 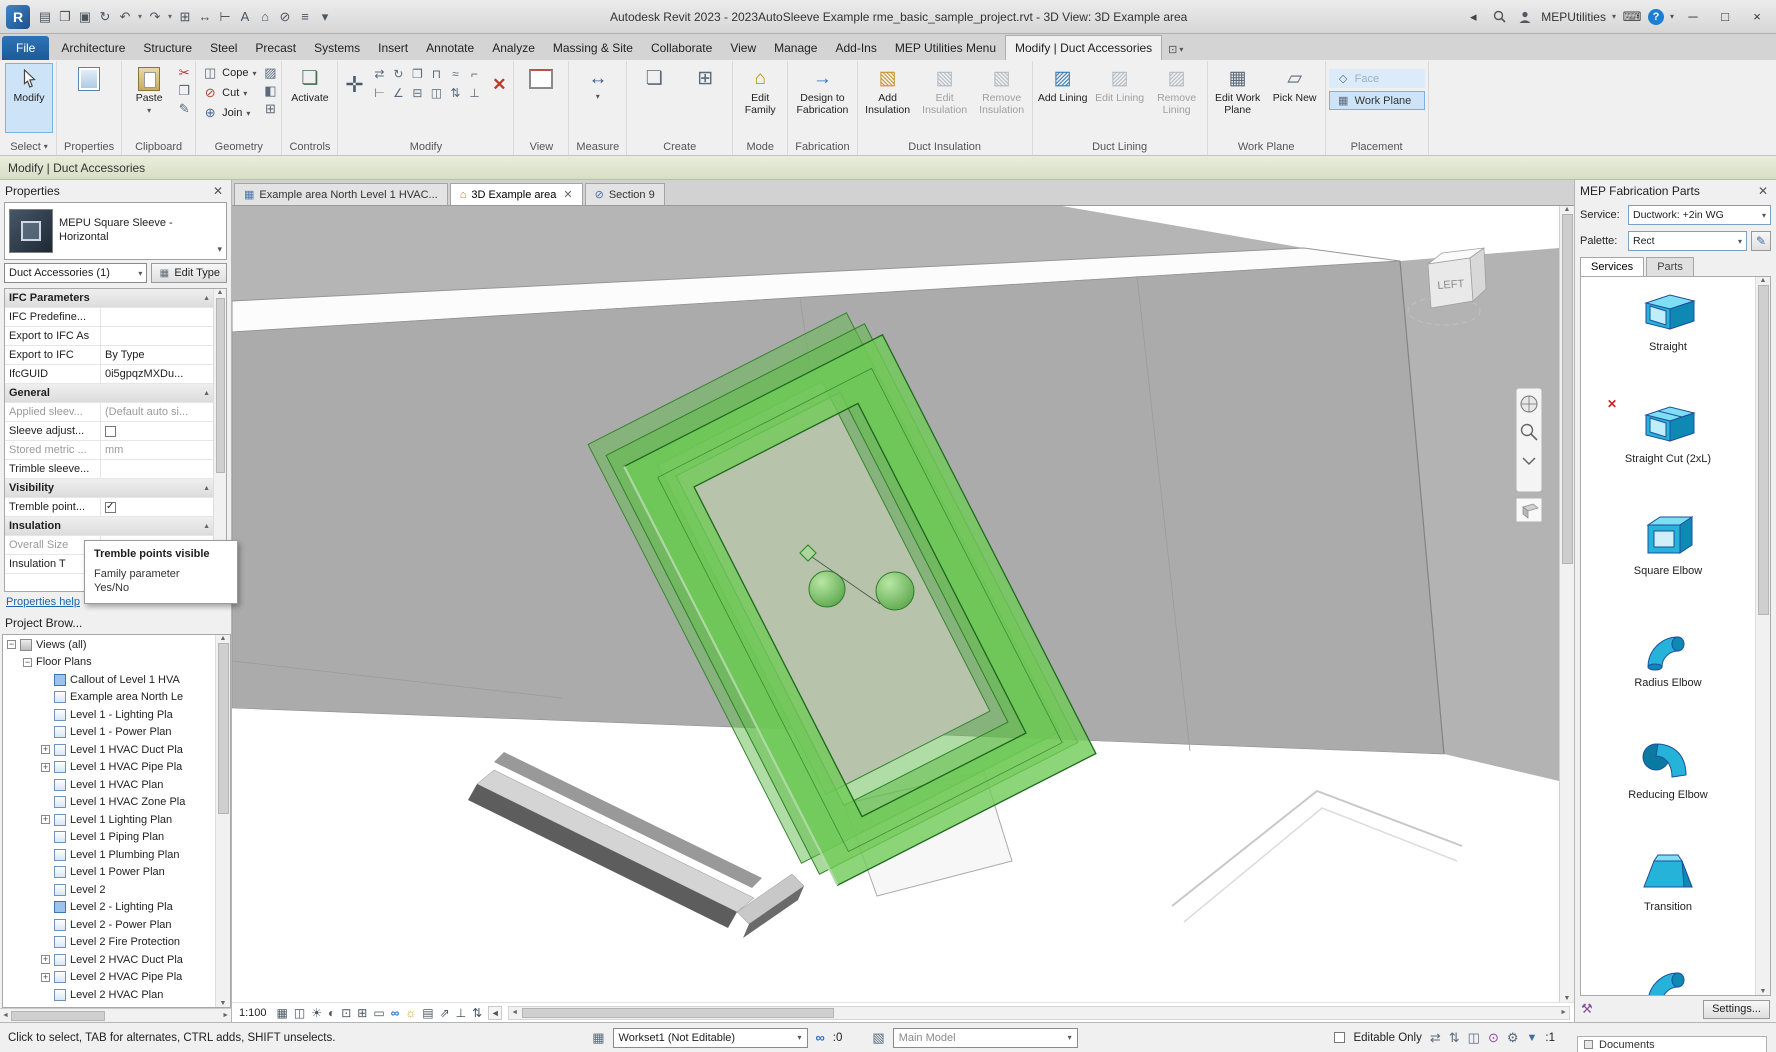 What do you see at coordinates (105, 17) in the screenshot?
I see `sync-icon: ↻` at bounding box center [105, 17].